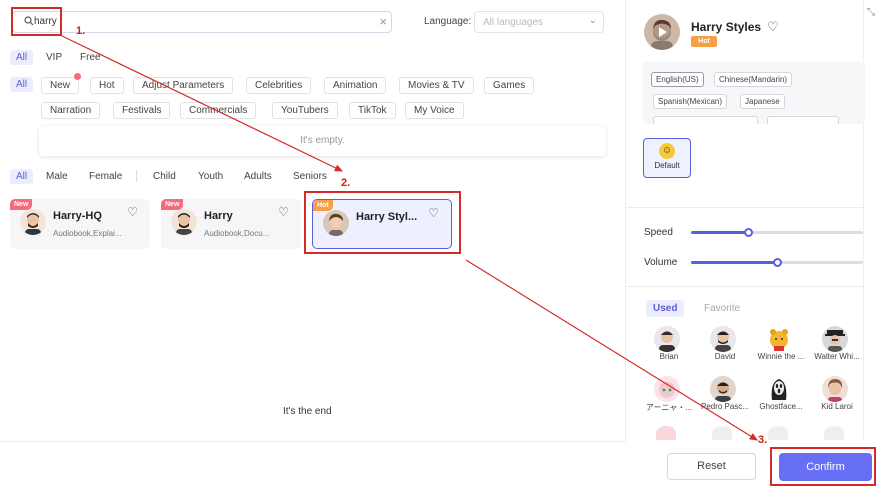 This screenshot has width=884, height=486. I want to click on language-japanese: Japanese, so click(762, 101).